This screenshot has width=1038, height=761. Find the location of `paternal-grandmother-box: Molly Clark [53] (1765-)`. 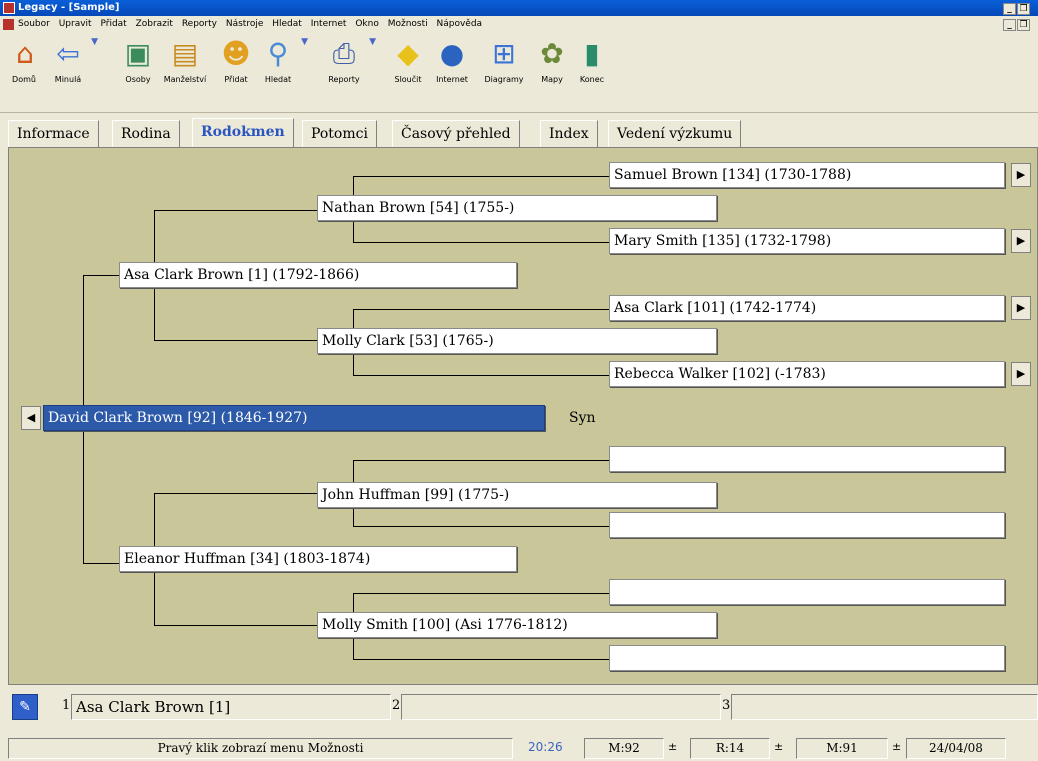

paternal-grandmother-box: Molly Clark [53] (1765-) is located at coordinates (517, 341).